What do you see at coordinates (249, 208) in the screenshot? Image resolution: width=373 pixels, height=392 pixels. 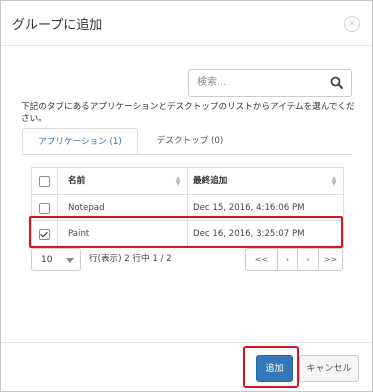 I see `row-last-added: Dec 15, 2016, 4:16:06 PM` at bounding box center [249, 208].